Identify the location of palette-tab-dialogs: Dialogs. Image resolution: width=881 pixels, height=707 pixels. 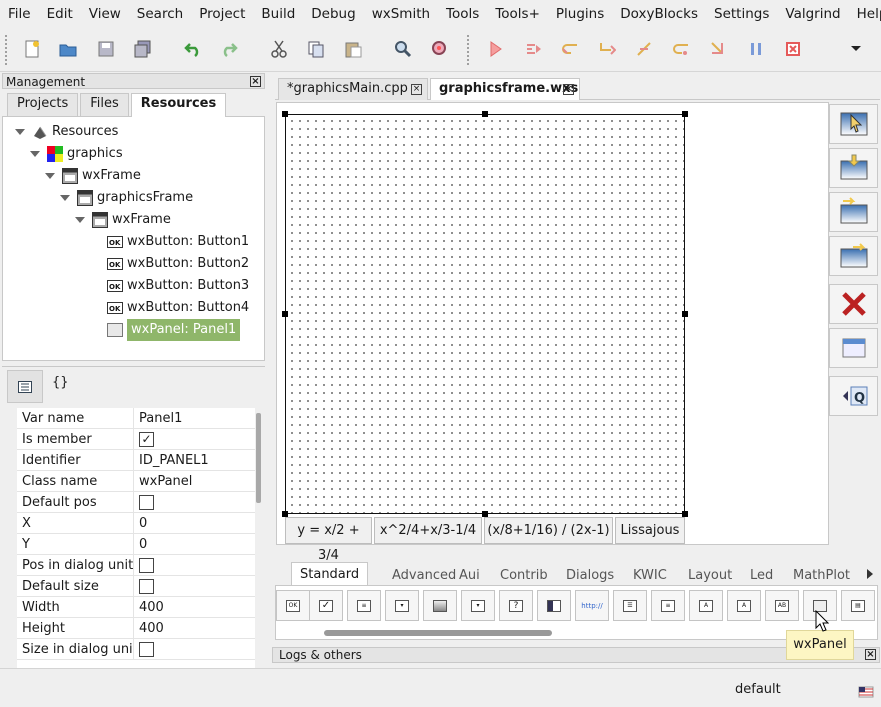
(590, 576).